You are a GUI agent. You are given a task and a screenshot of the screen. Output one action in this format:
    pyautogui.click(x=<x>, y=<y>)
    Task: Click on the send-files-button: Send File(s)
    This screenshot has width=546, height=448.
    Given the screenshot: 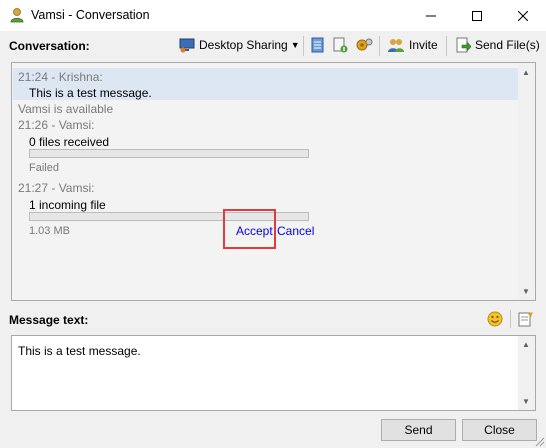 What is the action you would take?
    pyautogui.click(x=497, y=45)
    